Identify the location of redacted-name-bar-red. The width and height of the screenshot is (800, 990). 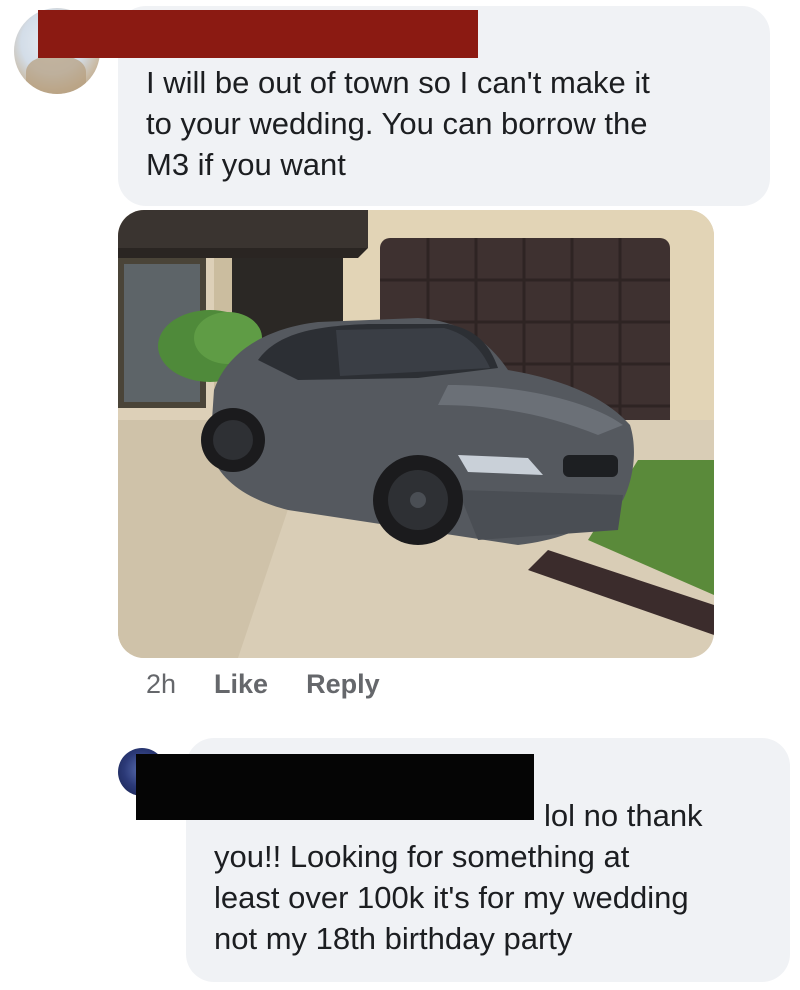
(258, 34).